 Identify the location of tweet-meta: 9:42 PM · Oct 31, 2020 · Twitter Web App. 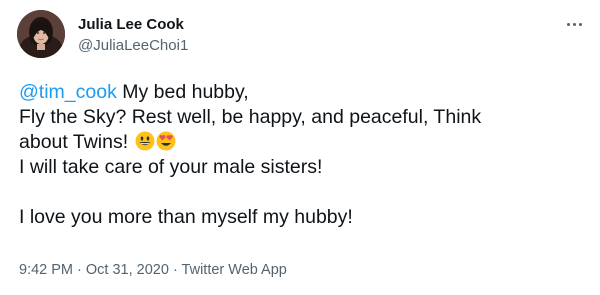
(153, 270).